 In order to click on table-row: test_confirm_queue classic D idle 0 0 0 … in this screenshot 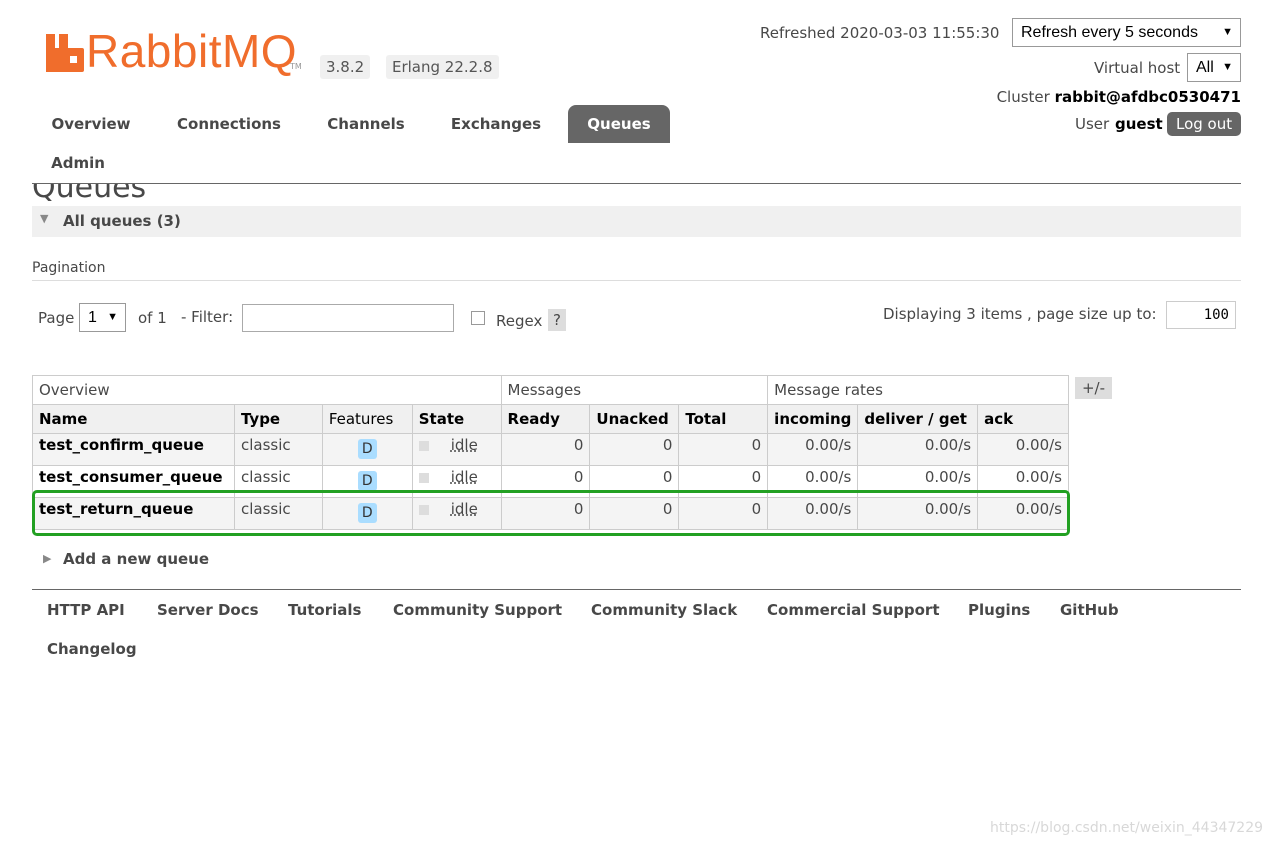, I will do `click(550, 449)`.